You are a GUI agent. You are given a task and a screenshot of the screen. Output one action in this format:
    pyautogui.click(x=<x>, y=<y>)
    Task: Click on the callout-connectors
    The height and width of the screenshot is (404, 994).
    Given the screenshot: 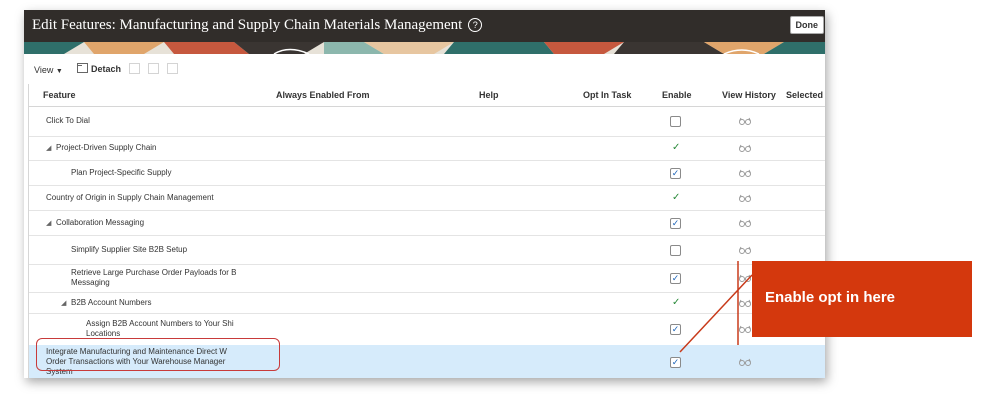 What is the action you would take?
    pyautogui.click(x=716, y=307)
    